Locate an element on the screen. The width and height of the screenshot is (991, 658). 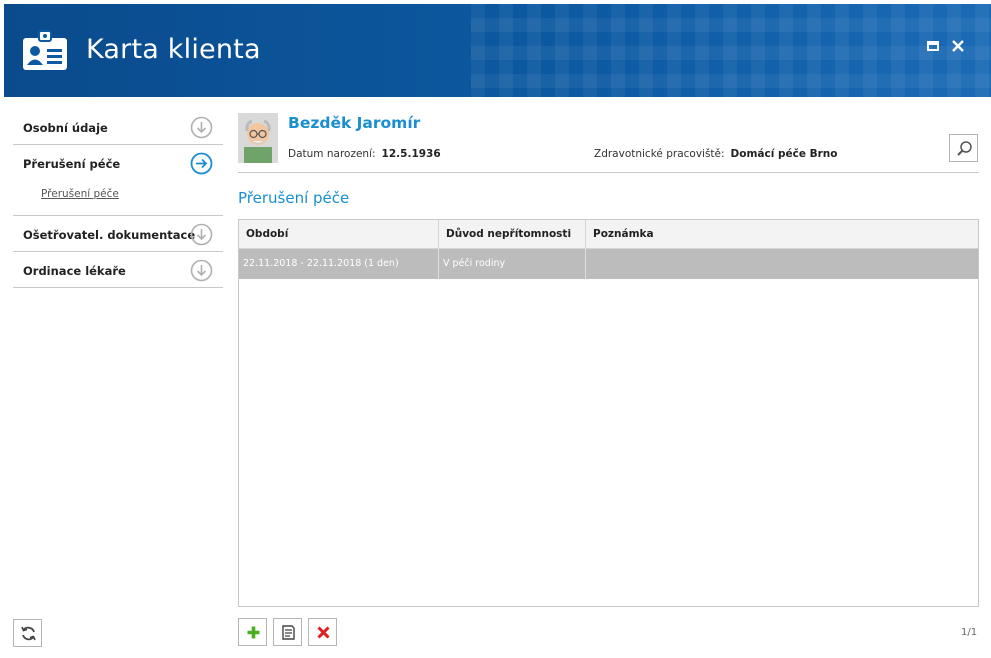
column-header-poznamka: Poznámka is located at coordinates (782, 234).